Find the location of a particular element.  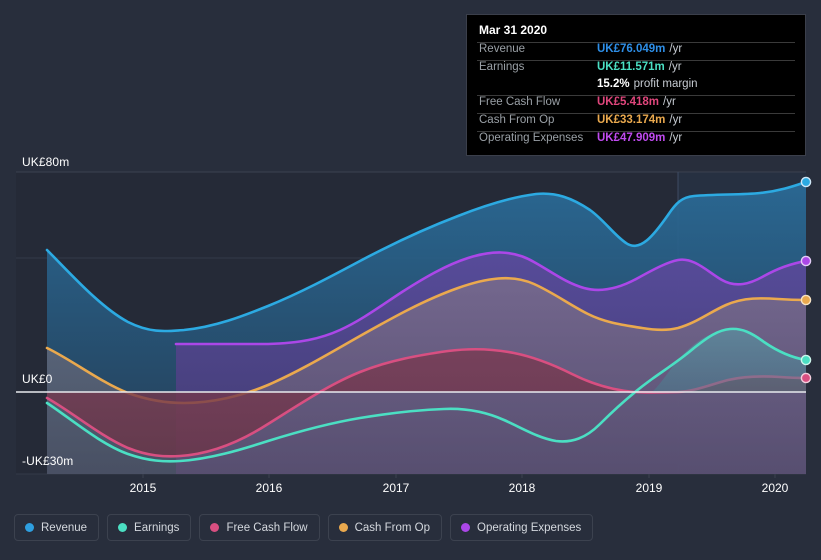

y-axis-label-top: UK£80m is located at coordinates (46, 162).